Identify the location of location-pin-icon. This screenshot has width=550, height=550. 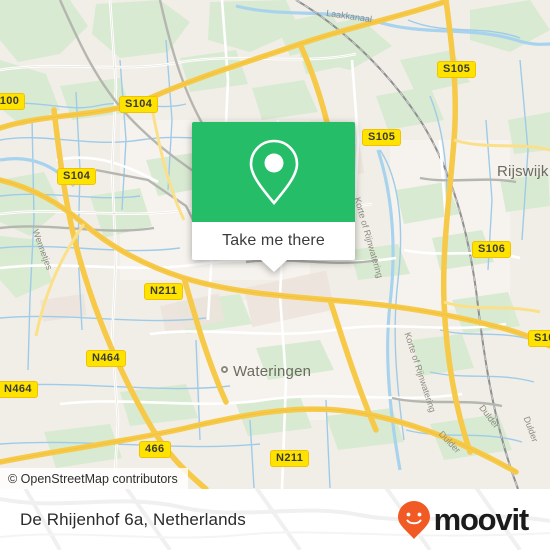
(273, 172).